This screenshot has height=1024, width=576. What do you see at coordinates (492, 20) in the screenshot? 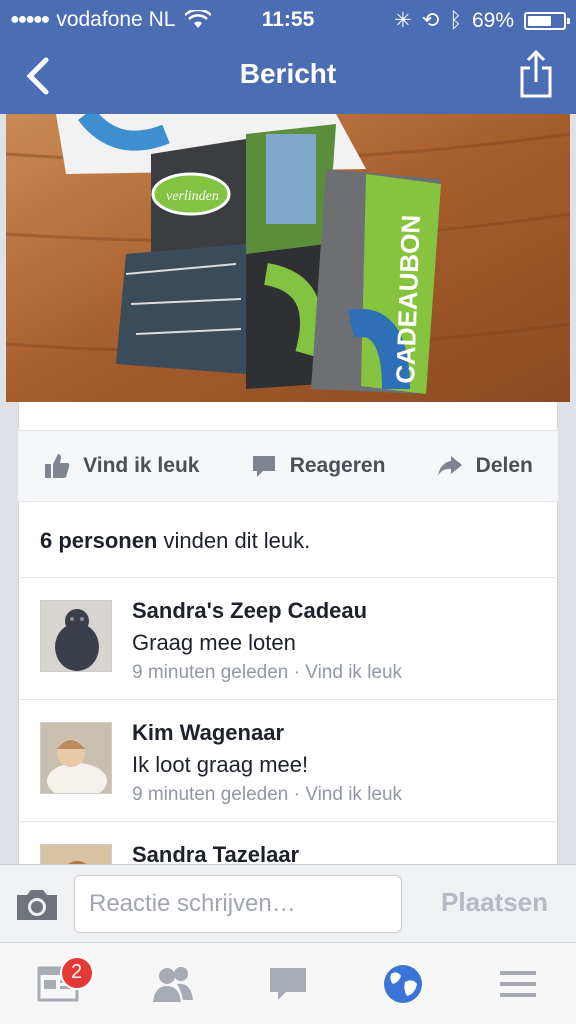
I see `battery-percent: 69%` at bounding box center [492, 20].